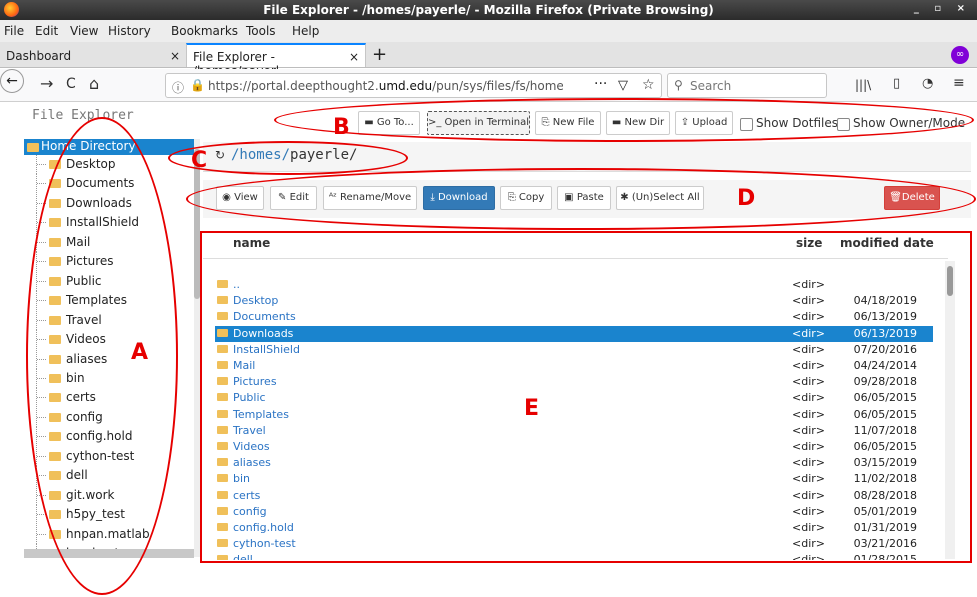 This screenshot has width=977, height=597. Describe the element at coordinates (109, 301) in the screenshot. I see `tree-item: Templates` at that location.